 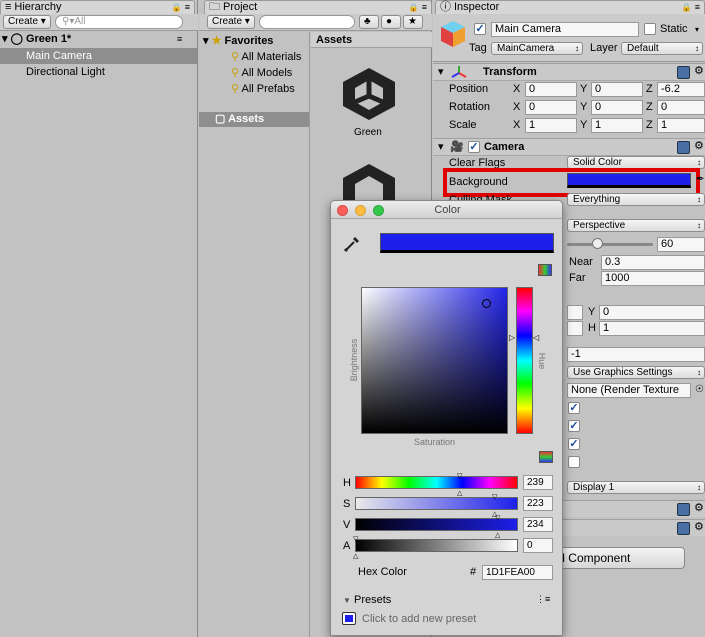 I want to click on camera-enabled-checkbox: ✓, so click(x=474, y=147).